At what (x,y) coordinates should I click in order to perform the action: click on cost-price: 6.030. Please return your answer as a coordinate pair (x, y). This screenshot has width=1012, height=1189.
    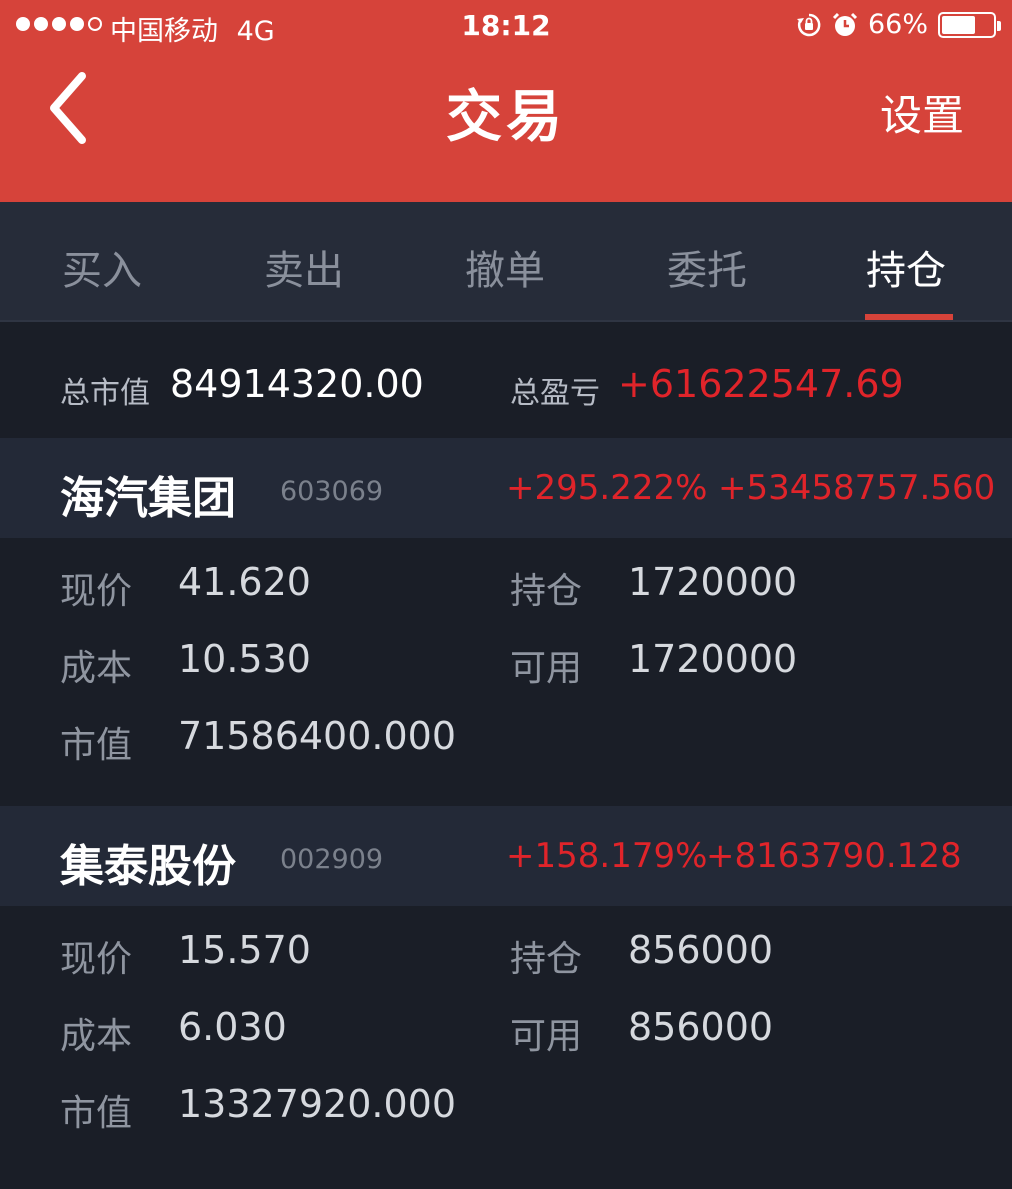
    Looking at the image, I should click on (232, 1027).